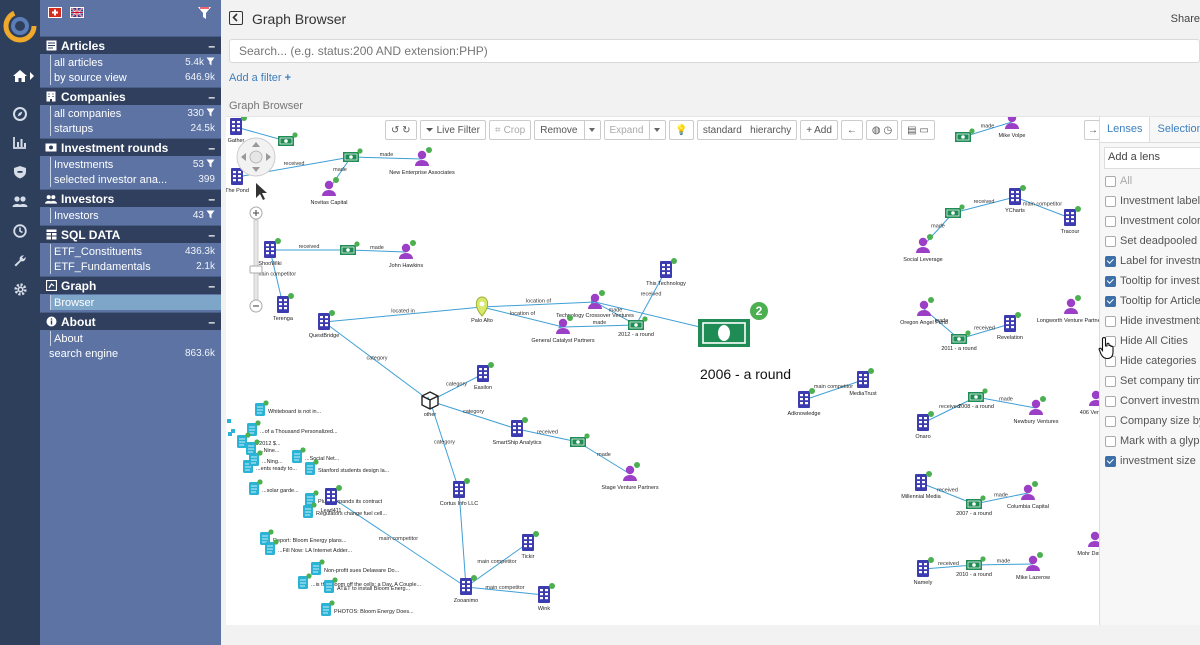 The height and width of the screenshot is (645, 1200). Describe the element at coordinates (1150, 221) in the screenshot. I see `lens-item: Investment colors` at that location.